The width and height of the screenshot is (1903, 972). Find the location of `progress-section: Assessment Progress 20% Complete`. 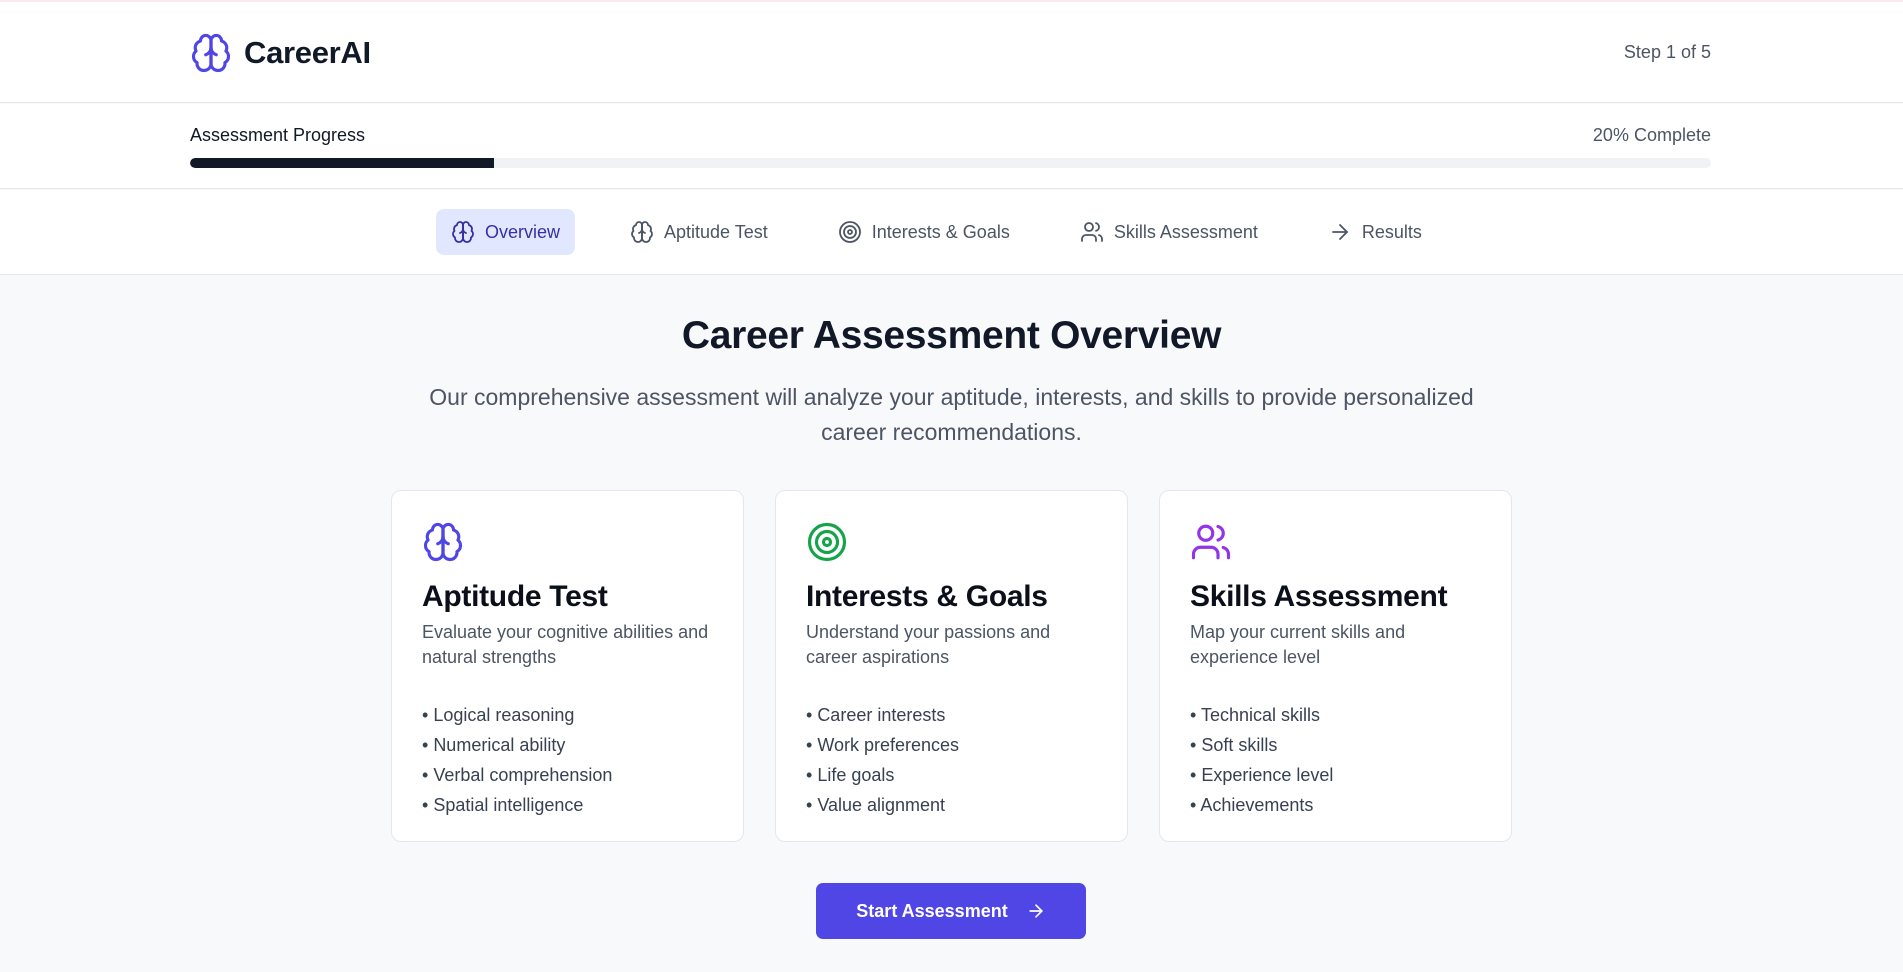

progress-section: Assessment Progress 20% Complete is located at coordinates (951, 146).